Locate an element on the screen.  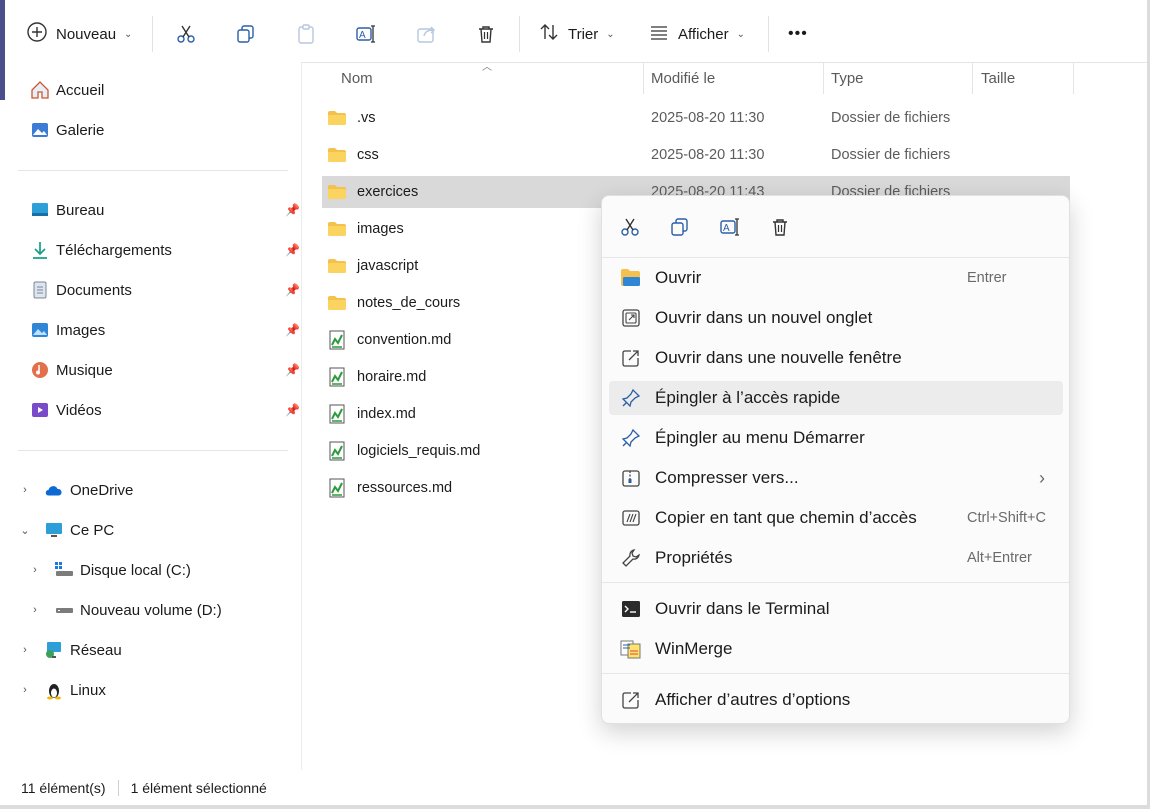
menu-item-label: Ouvrir dans un nouvel onglet is located at coordinates (764, 317).